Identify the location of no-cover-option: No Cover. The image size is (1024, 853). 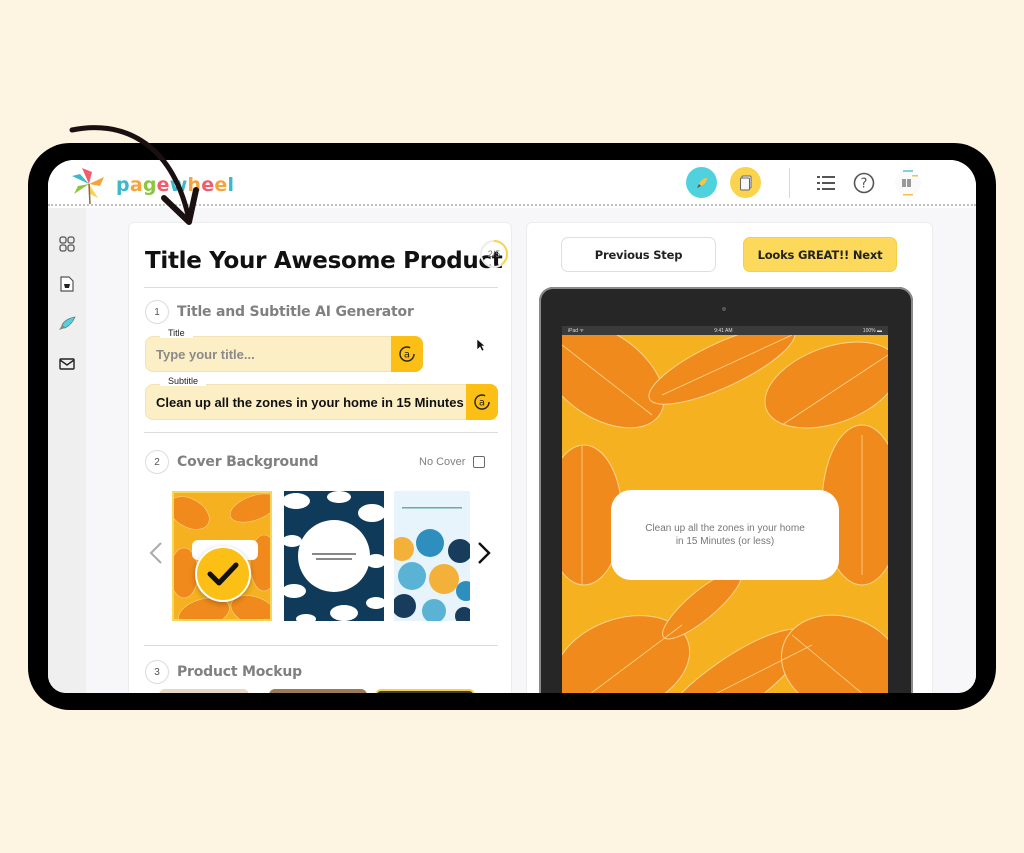
(452, 462).